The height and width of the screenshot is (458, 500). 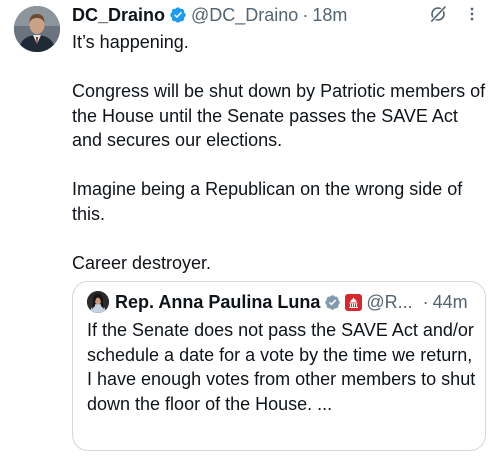 What do you see at coordinates (450, 302) in the screenshot?
I see `quoted-timestamp: 44m` at bounding box center [450, 302].